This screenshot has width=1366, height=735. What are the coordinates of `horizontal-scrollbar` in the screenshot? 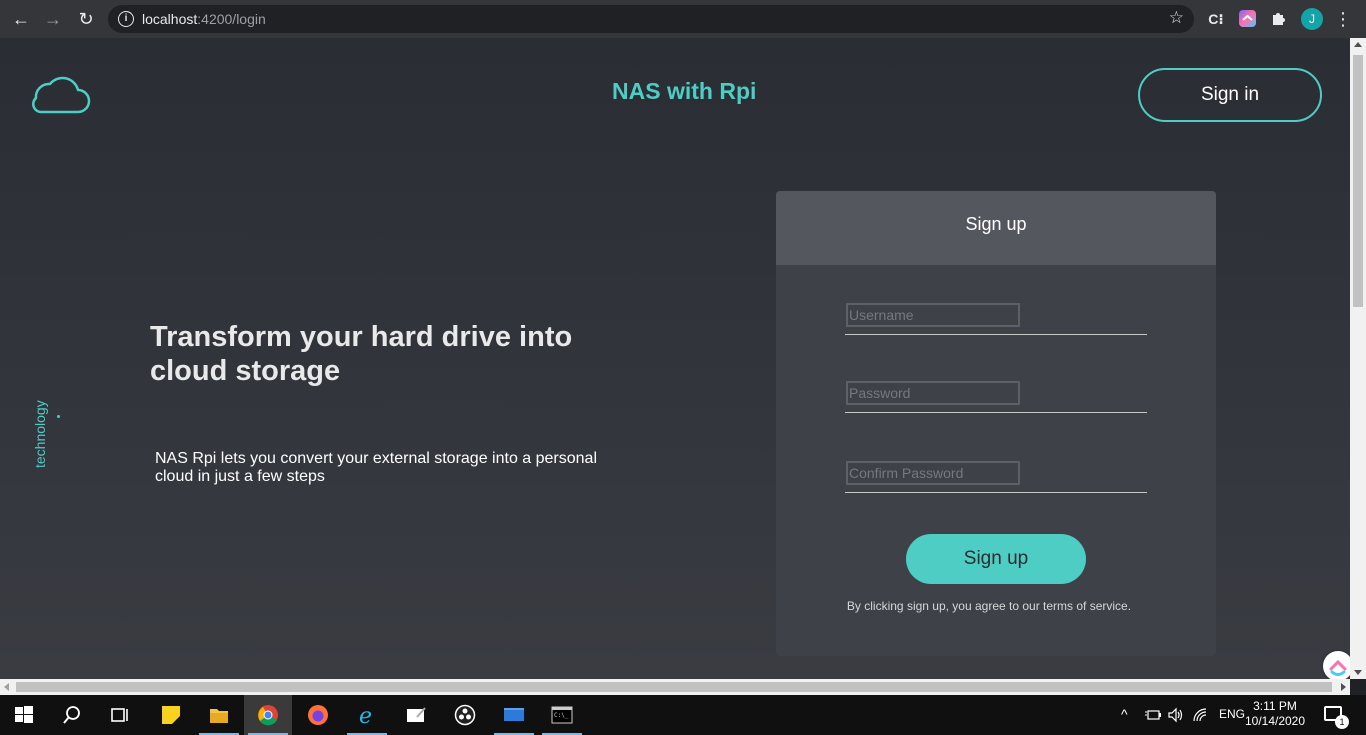 It's located at (675, 687).